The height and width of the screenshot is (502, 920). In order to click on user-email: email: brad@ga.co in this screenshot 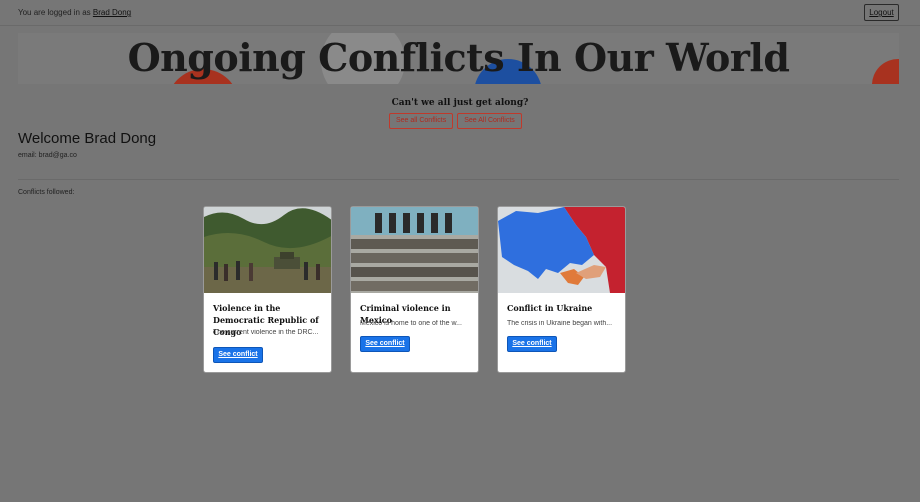, I will do `click(47, 155)`.